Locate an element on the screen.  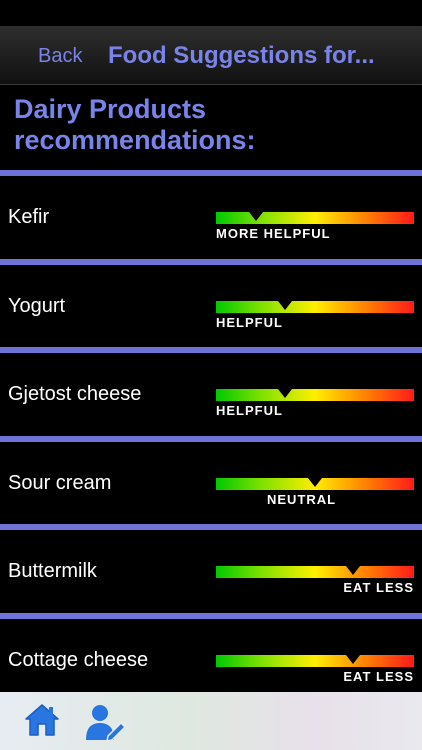
food-row: Yogurt HELPFUL is located at coordinates (211, 306).